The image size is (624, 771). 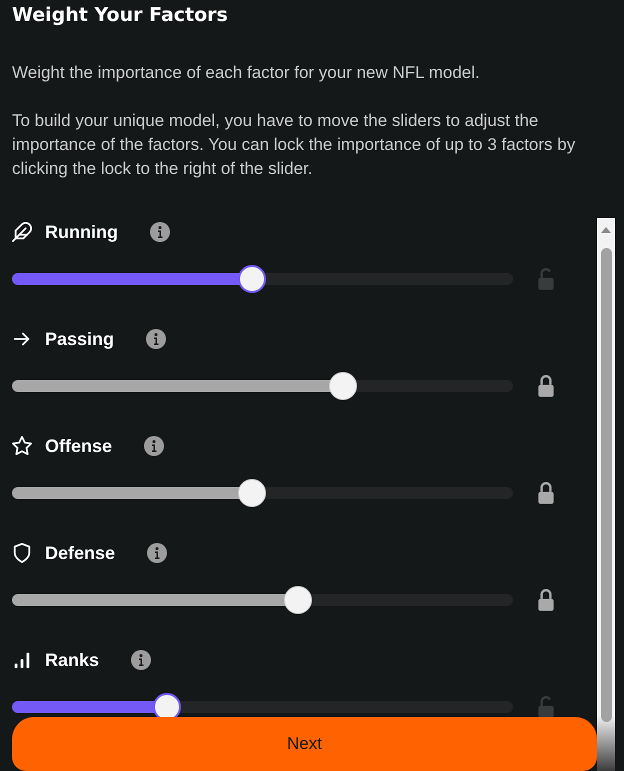 What do you see at coordinates (80, 553) in the screenshot?
I see `factor-label: Defense` at bounding box center [80, 553].